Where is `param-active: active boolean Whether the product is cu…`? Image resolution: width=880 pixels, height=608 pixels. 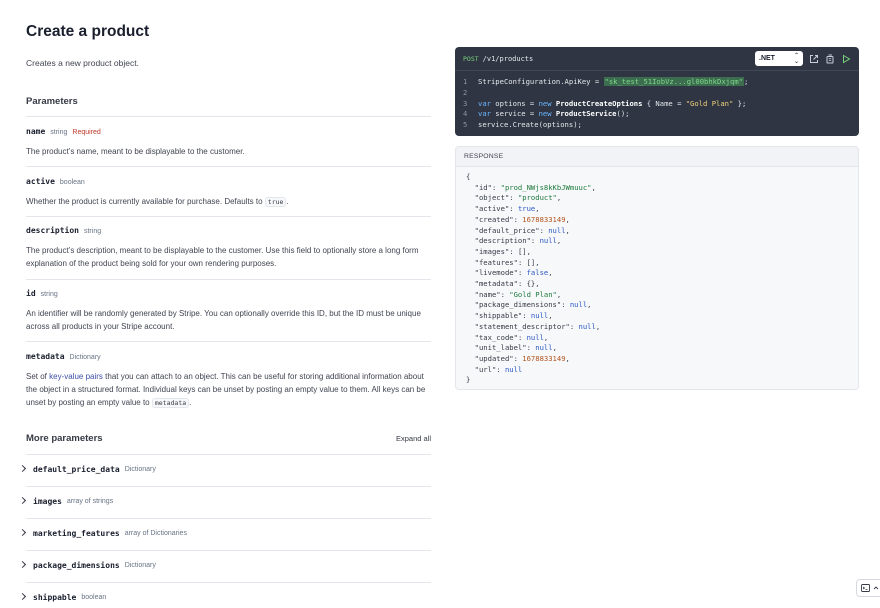 param-active: active boolean Whether the product is cu… is located at coordinates (228, 193).